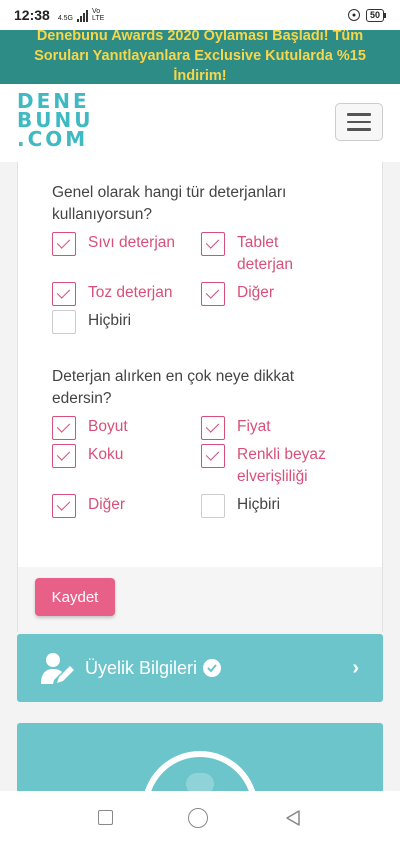  What do you see at coordinates (265, 253) in the screenshot?
I see `option-label: Tablet deterjan` at bounding box center [265, 253].